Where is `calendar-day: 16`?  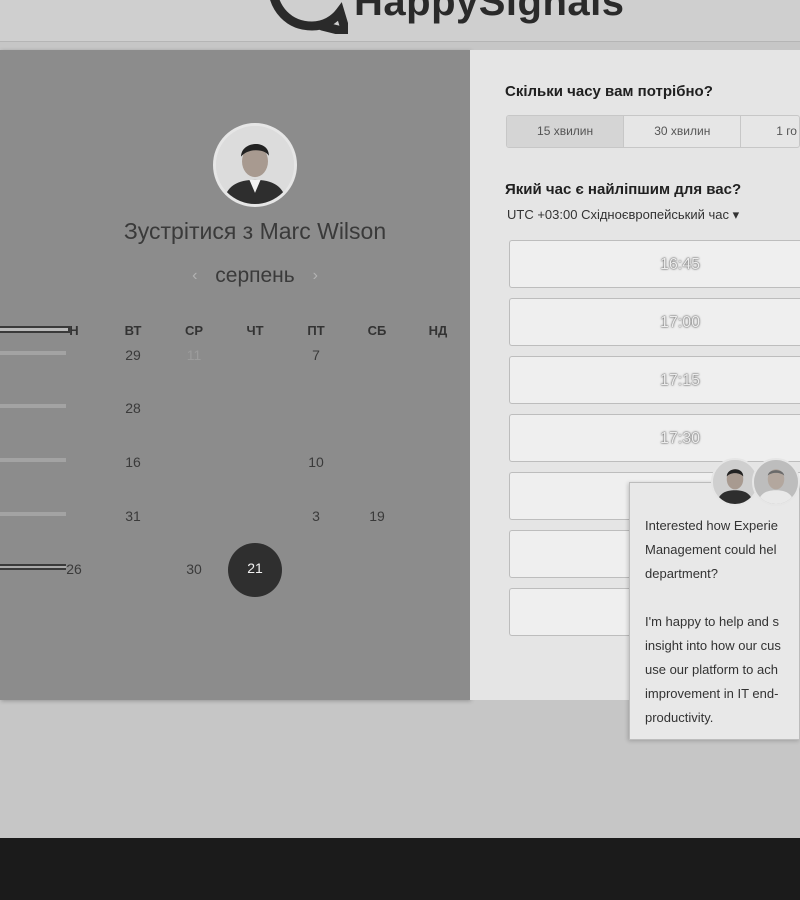
calendar-day: 16 is located at coordinates (133, 462).